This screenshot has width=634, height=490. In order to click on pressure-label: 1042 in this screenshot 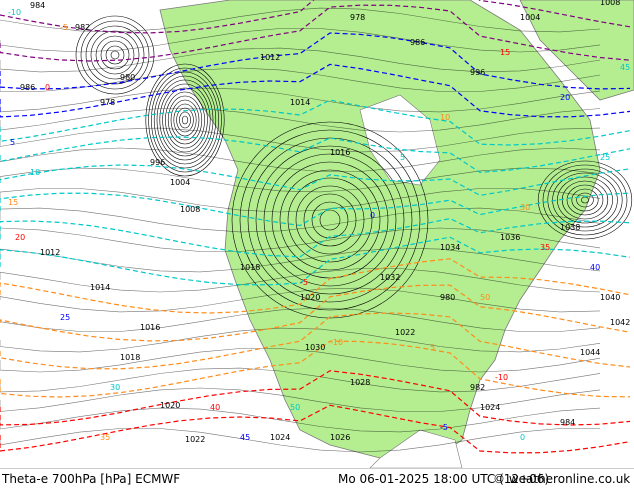, I will do `click(620, 322)`.